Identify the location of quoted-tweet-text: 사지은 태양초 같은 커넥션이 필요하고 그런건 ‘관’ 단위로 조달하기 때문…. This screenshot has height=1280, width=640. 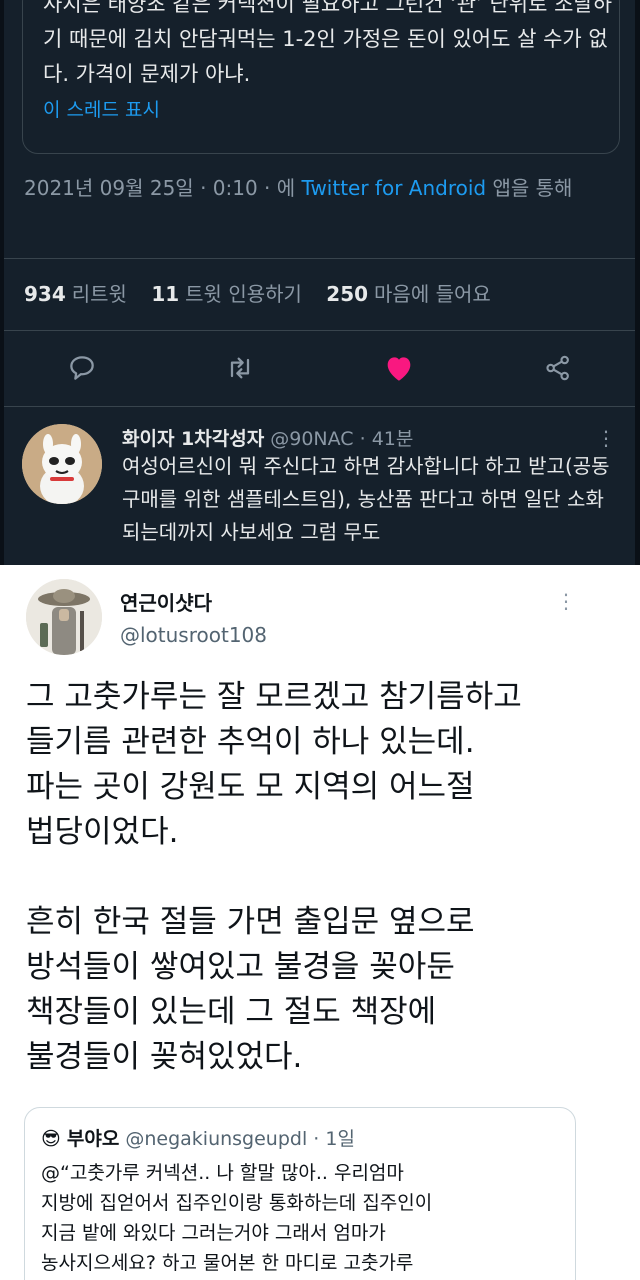
(328, 43).